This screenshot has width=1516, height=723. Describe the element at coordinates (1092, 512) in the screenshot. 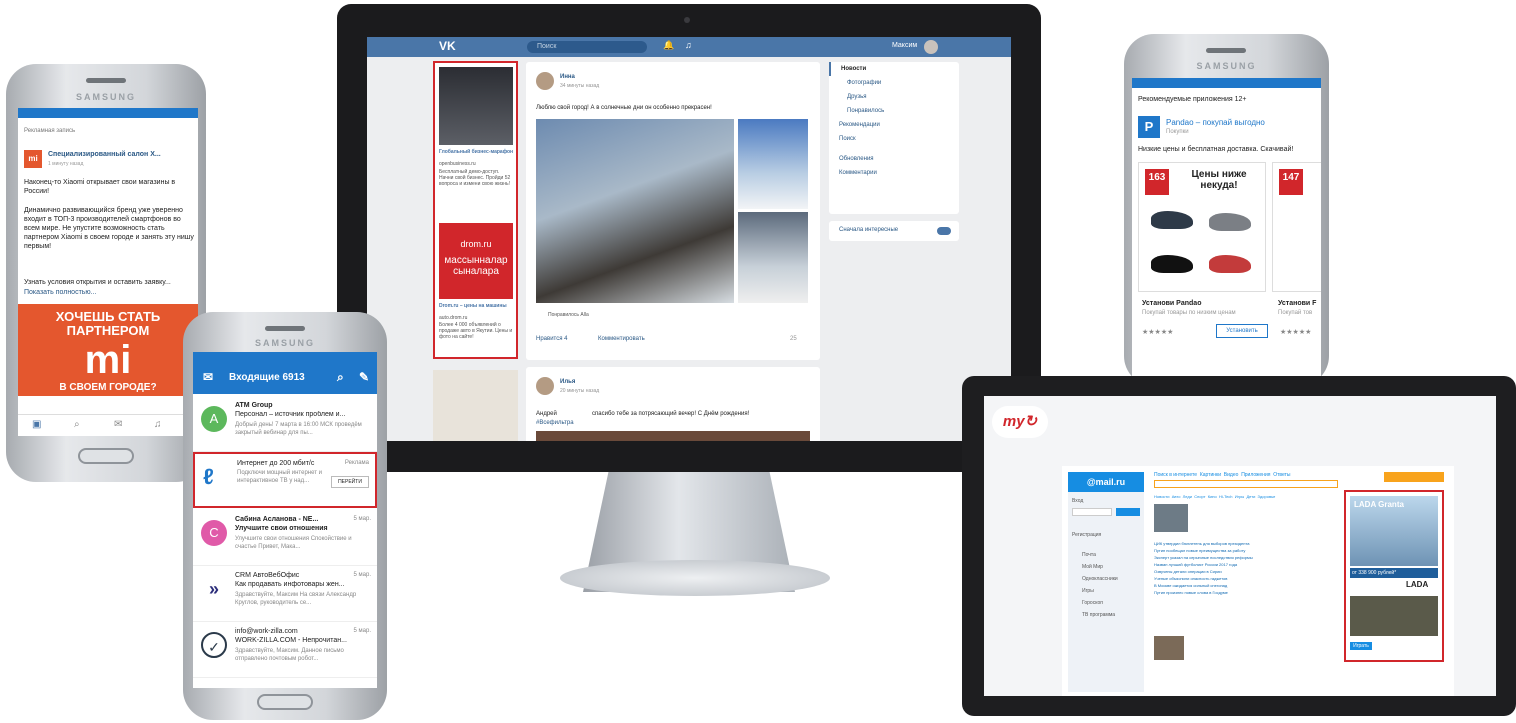

I see `login-input` at that location.